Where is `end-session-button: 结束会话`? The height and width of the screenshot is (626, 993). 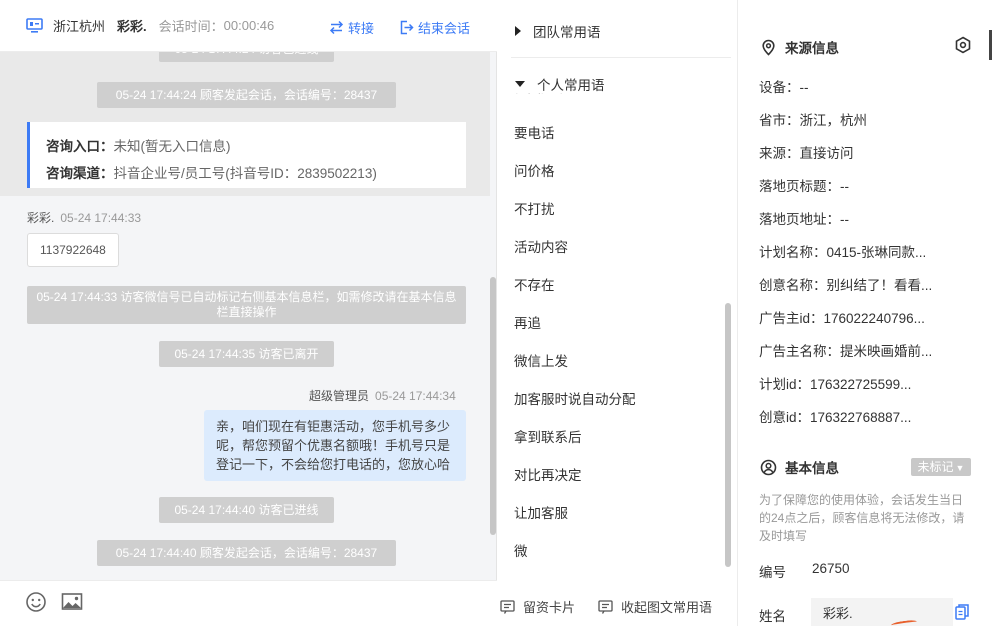
end-session-button: 结束会话 is located at coordinates (434, 27).